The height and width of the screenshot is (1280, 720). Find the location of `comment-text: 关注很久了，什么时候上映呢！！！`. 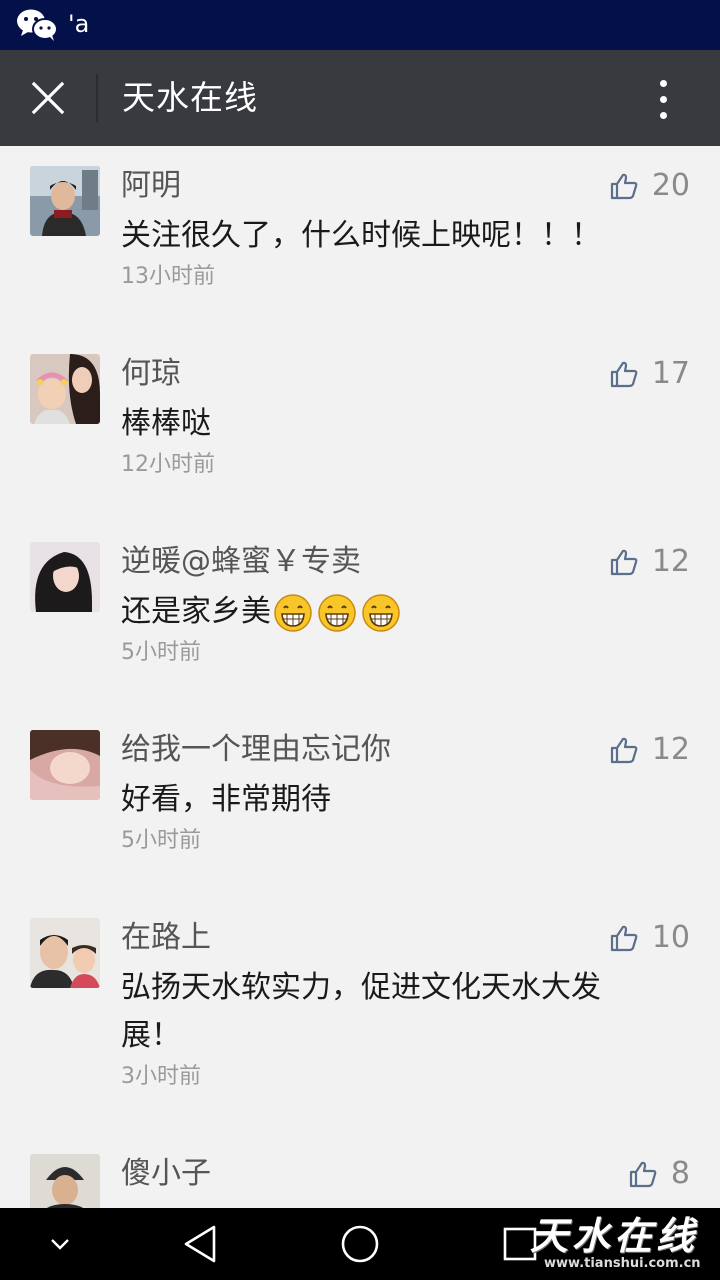

comment-text: 关注很久了，什么时候上映呢！！！ is located at coordinates (361, 235).